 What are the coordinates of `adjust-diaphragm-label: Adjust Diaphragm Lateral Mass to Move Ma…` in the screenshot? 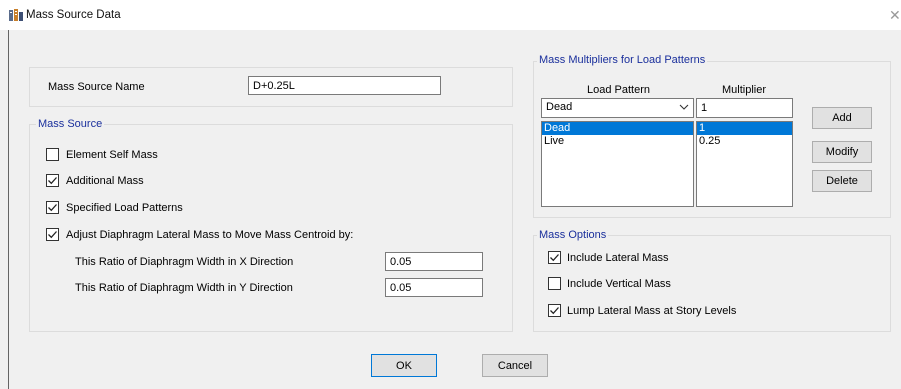 It's located at (210, 235).